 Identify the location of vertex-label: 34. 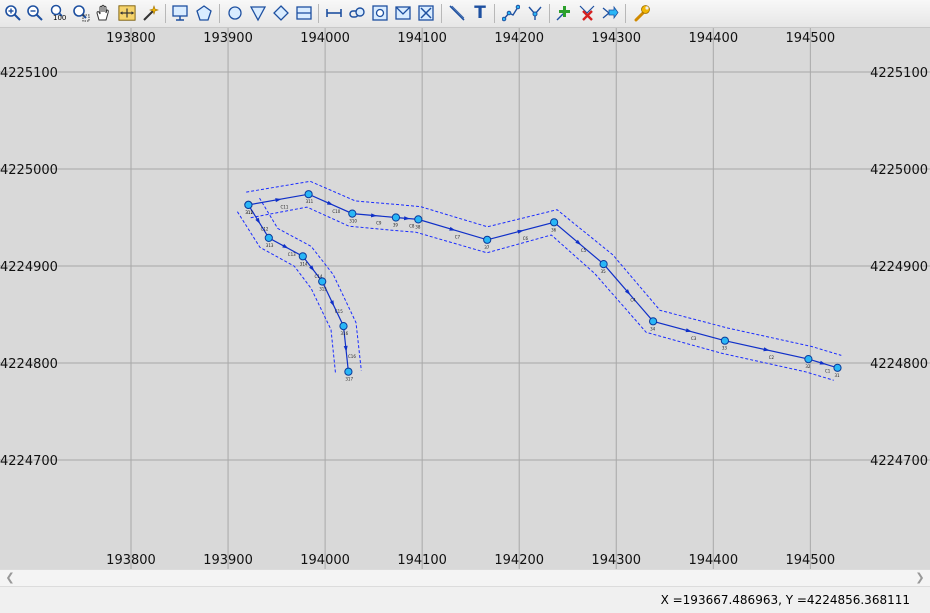
(653, 328).